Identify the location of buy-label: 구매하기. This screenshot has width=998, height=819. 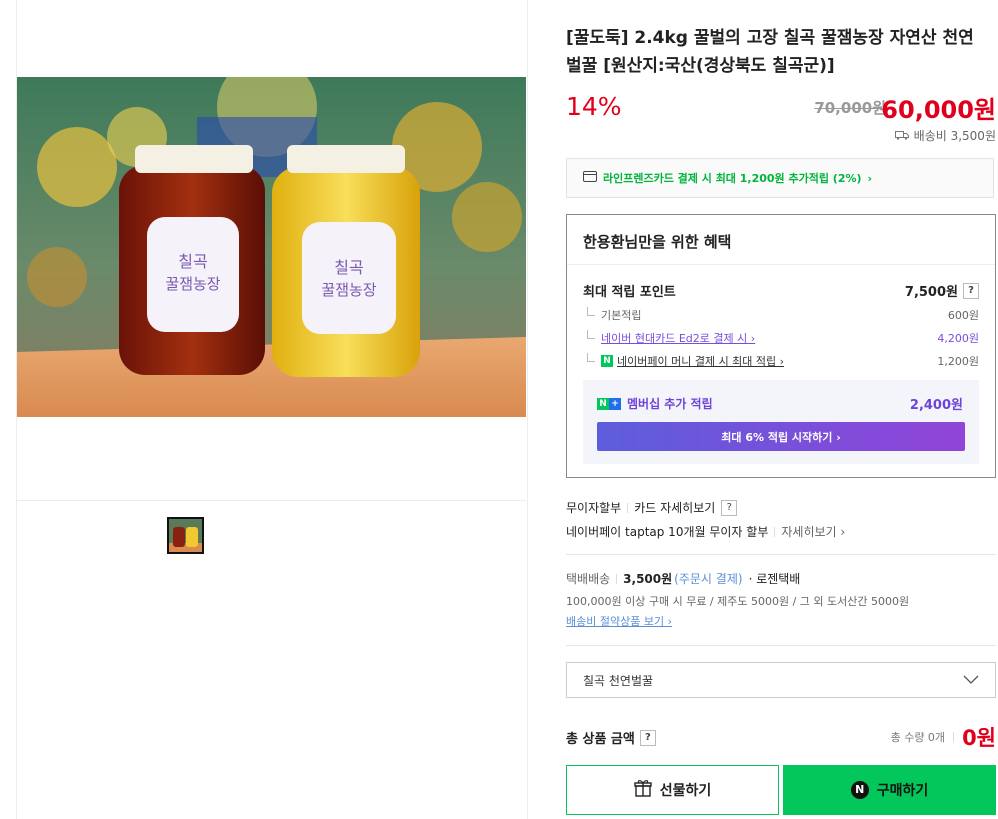
(902, 791).